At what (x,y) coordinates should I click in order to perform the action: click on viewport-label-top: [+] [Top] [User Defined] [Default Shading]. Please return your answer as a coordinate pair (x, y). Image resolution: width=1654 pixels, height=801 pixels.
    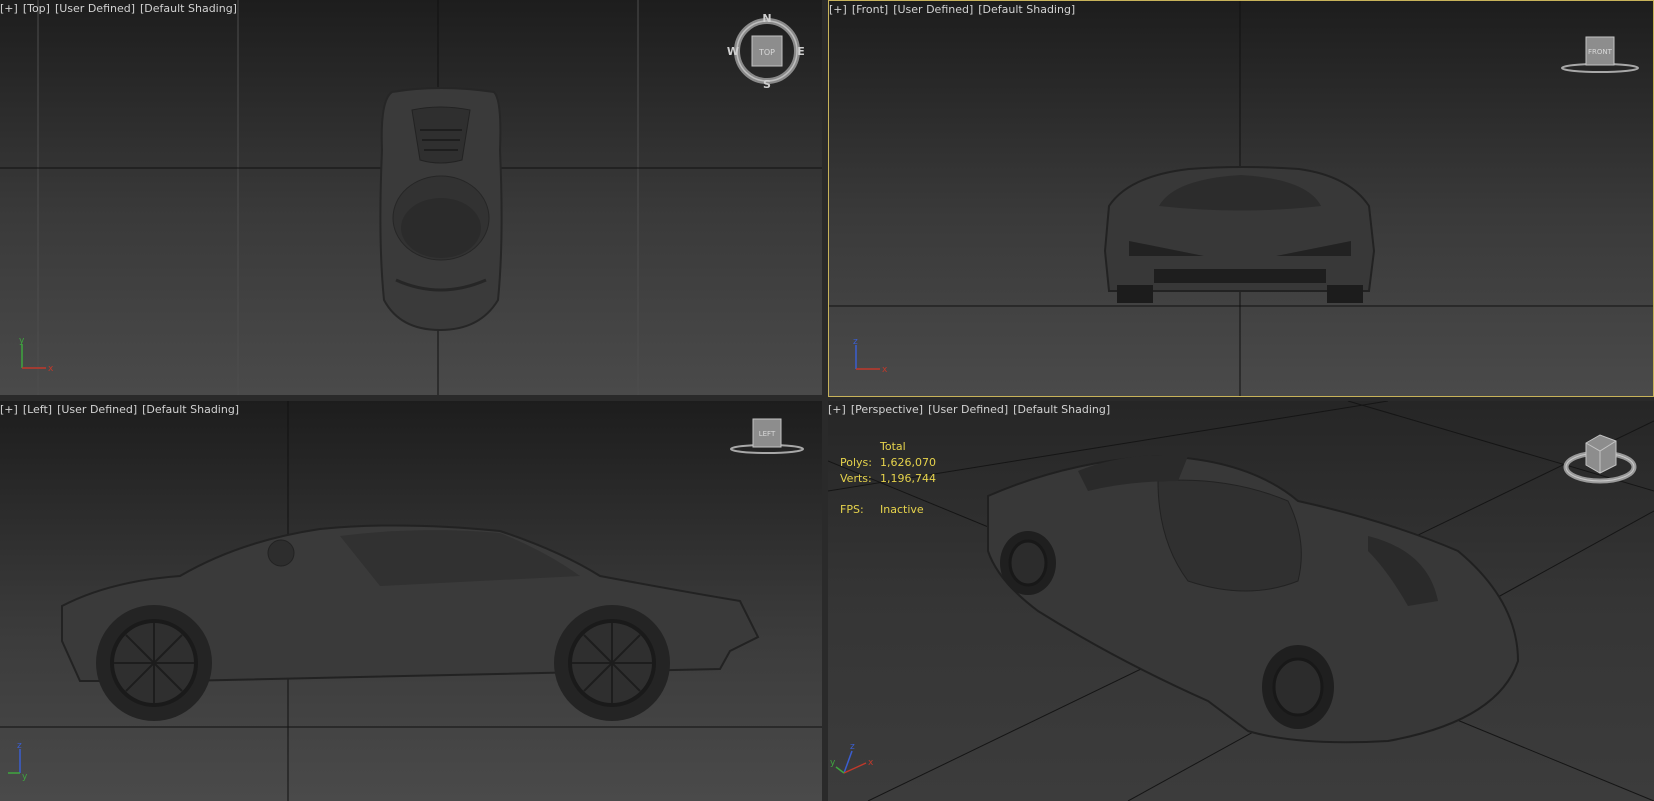
    Looking at the image, I should click on (121, 8).